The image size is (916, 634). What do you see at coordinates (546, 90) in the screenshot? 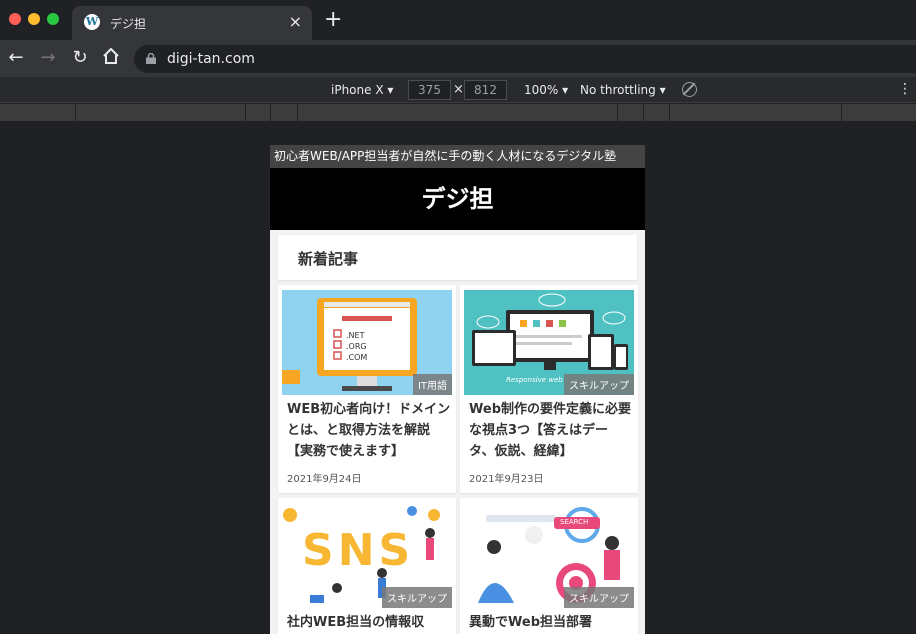
I see `zoom-select: 100% ▾` at bounding box center [546, 90].